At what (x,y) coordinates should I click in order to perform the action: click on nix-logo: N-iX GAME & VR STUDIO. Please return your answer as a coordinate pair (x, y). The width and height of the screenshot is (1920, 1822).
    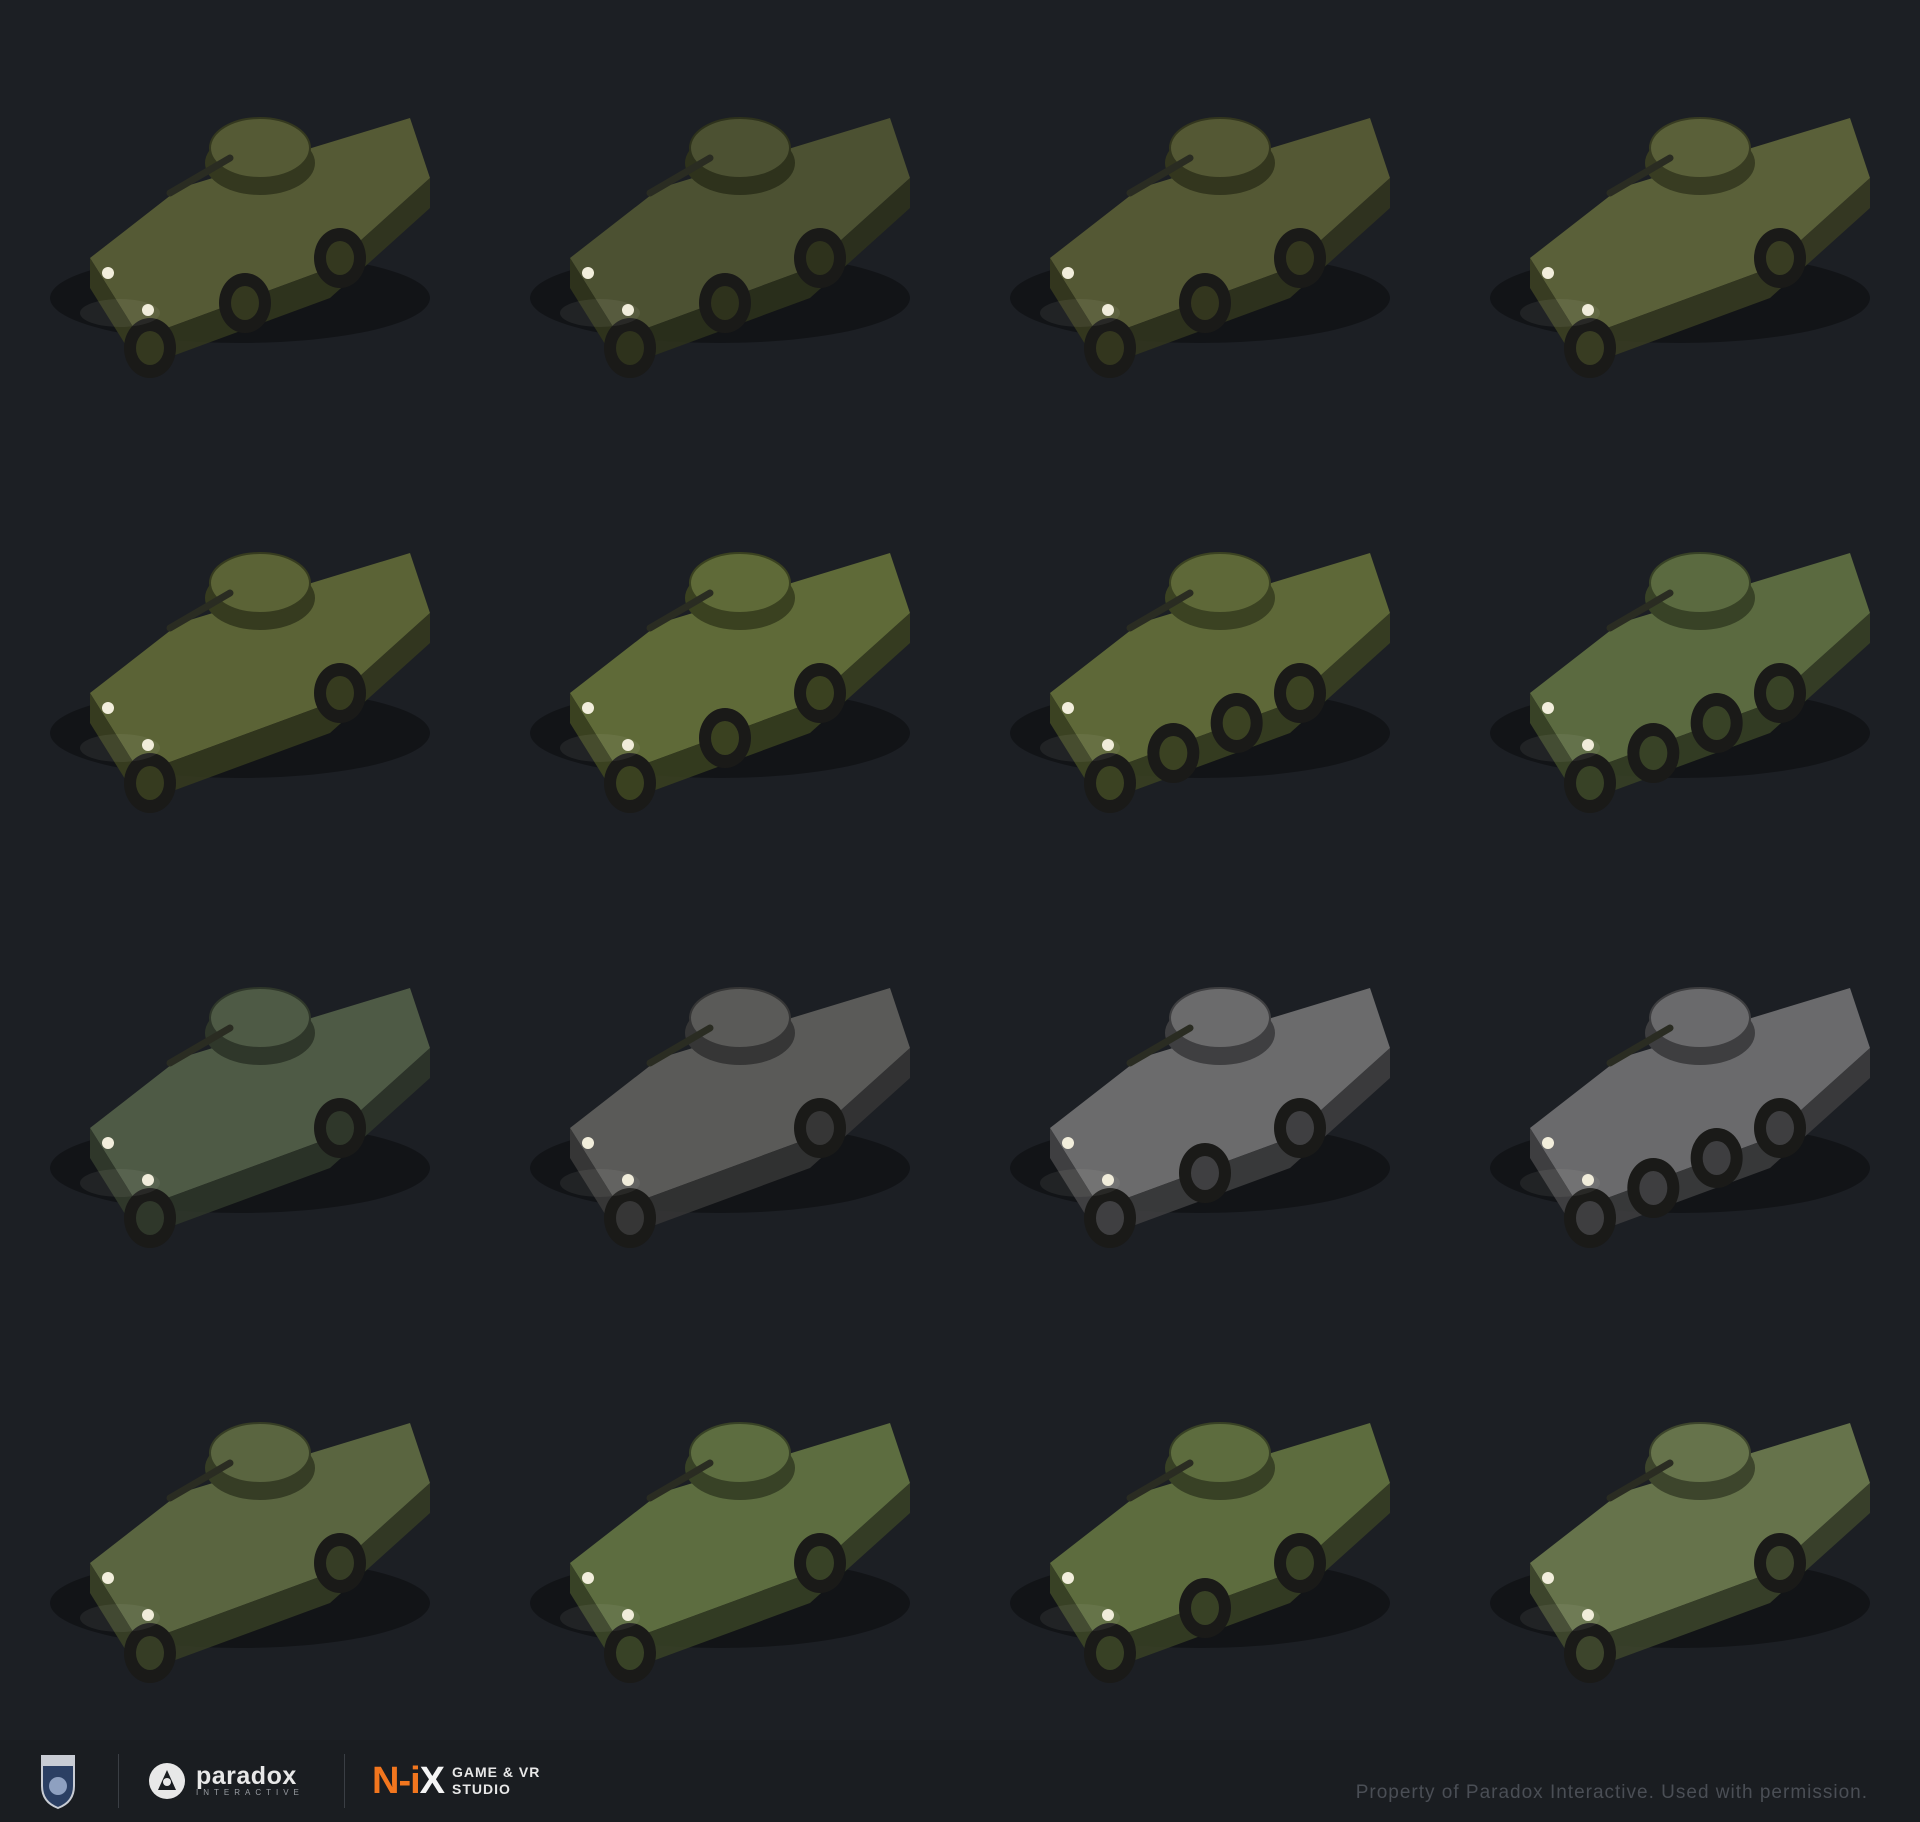
    Looking at the image, I should click on (456, 1781).